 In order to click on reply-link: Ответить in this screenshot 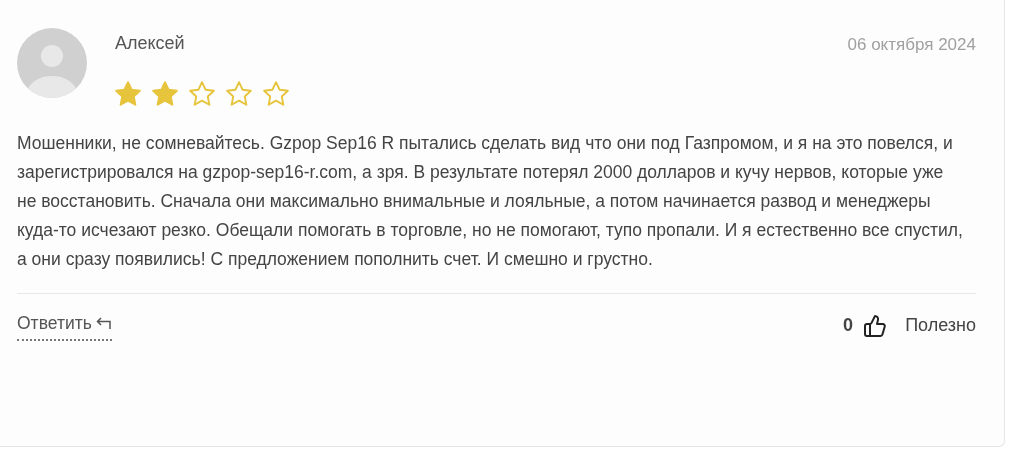, I will do `click(64, 326)`.